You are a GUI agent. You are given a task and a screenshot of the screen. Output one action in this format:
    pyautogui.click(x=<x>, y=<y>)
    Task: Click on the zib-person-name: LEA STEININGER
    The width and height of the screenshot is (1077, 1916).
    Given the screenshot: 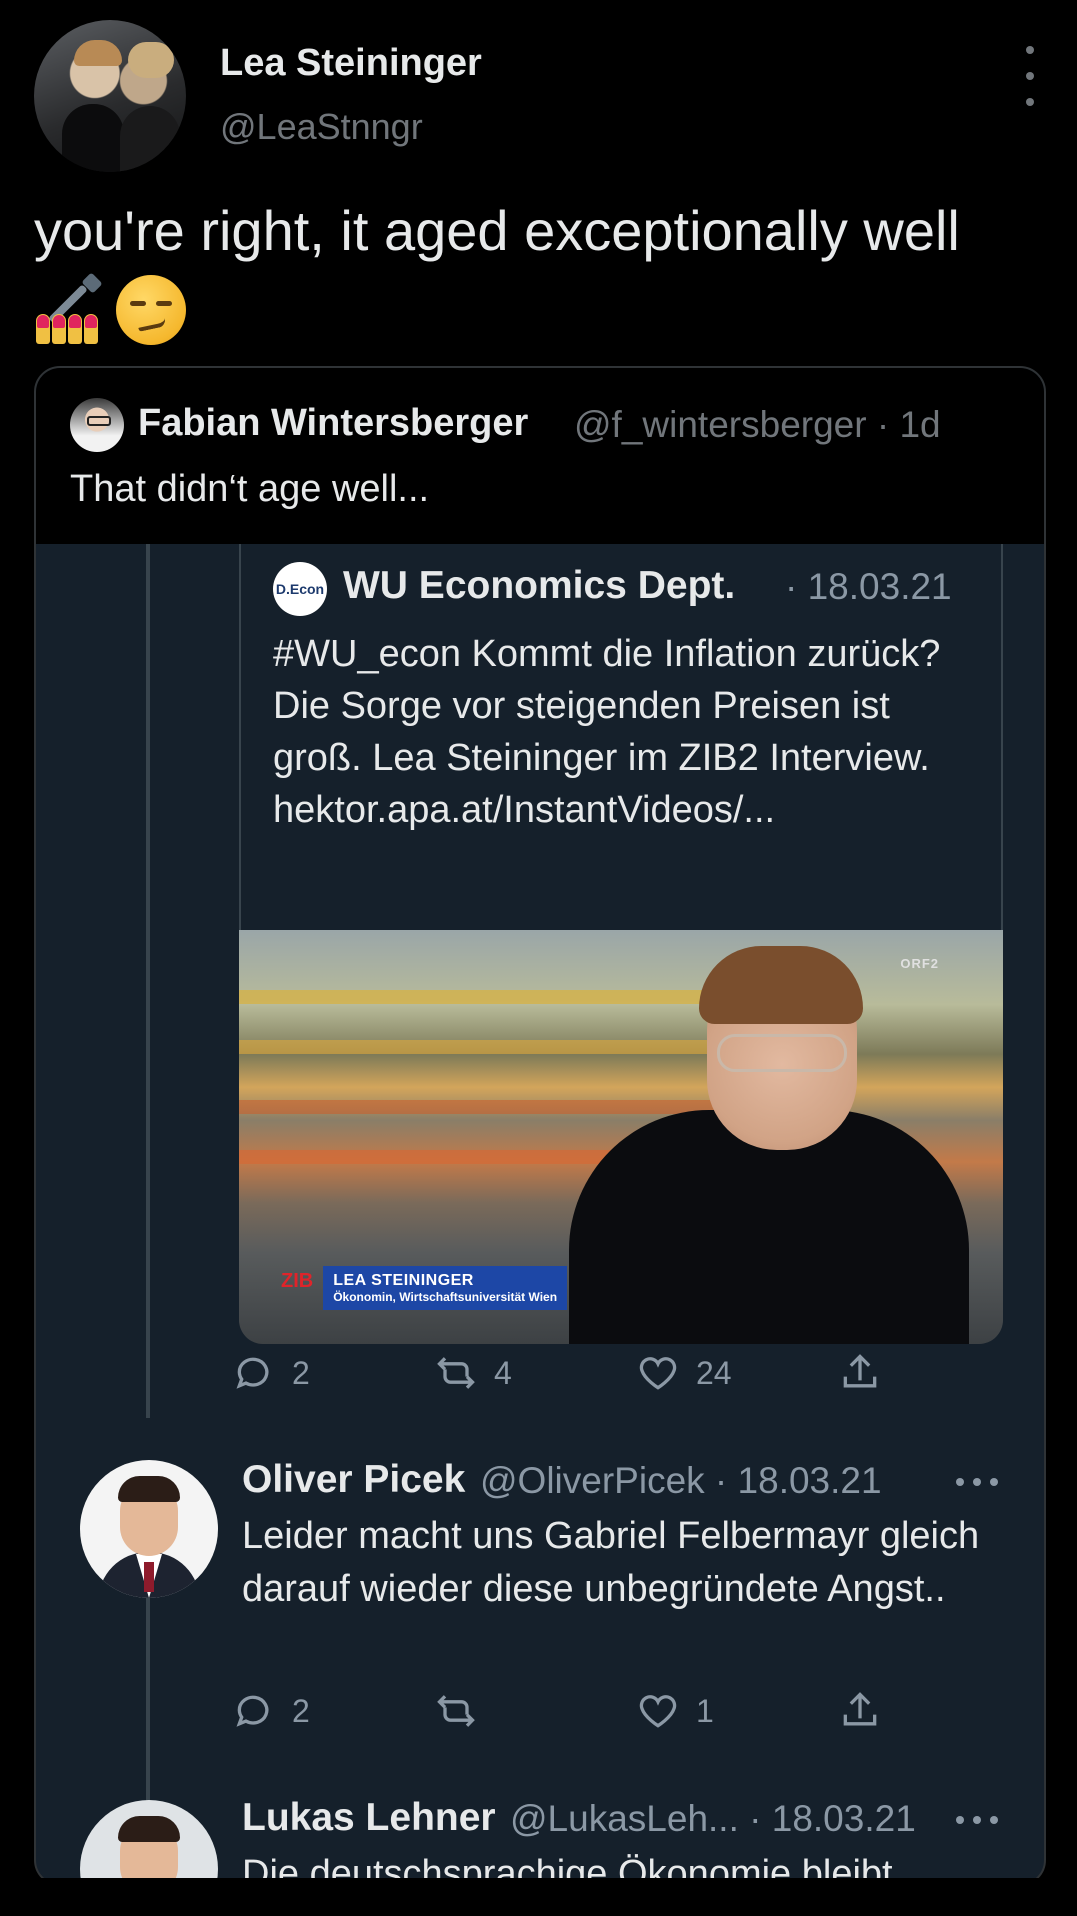 What is the action you would take?
    pyautogui.click(x=403, y=1280)
    